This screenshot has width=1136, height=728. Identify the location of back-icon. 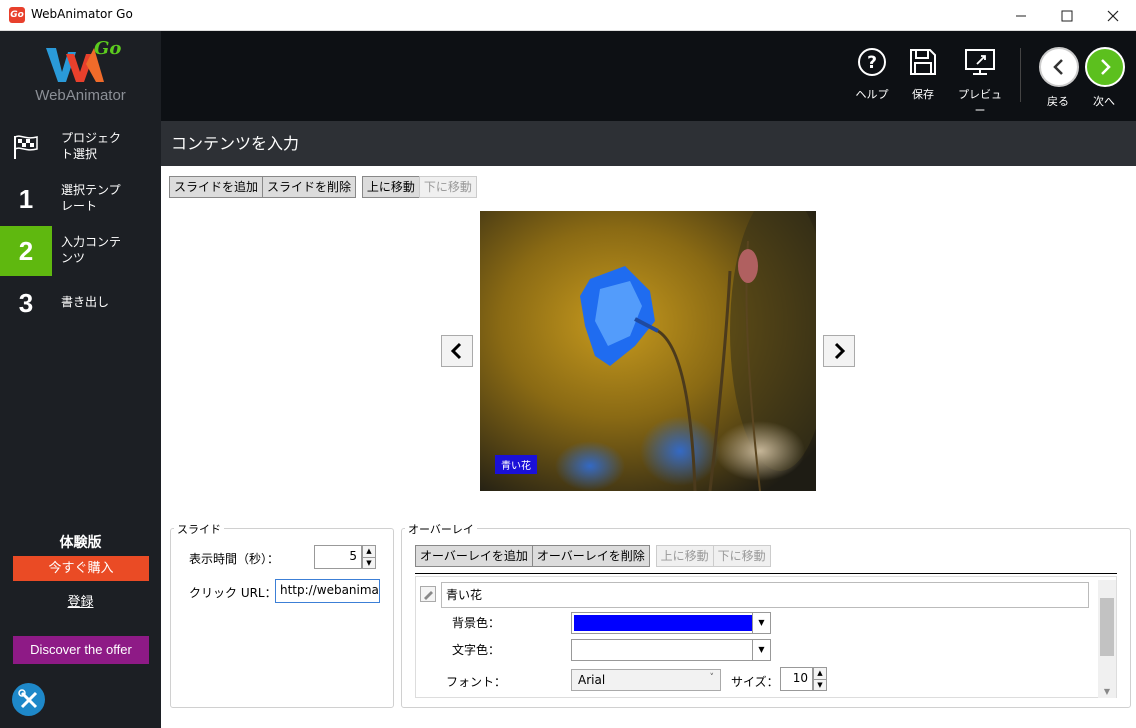
(1059, 67).